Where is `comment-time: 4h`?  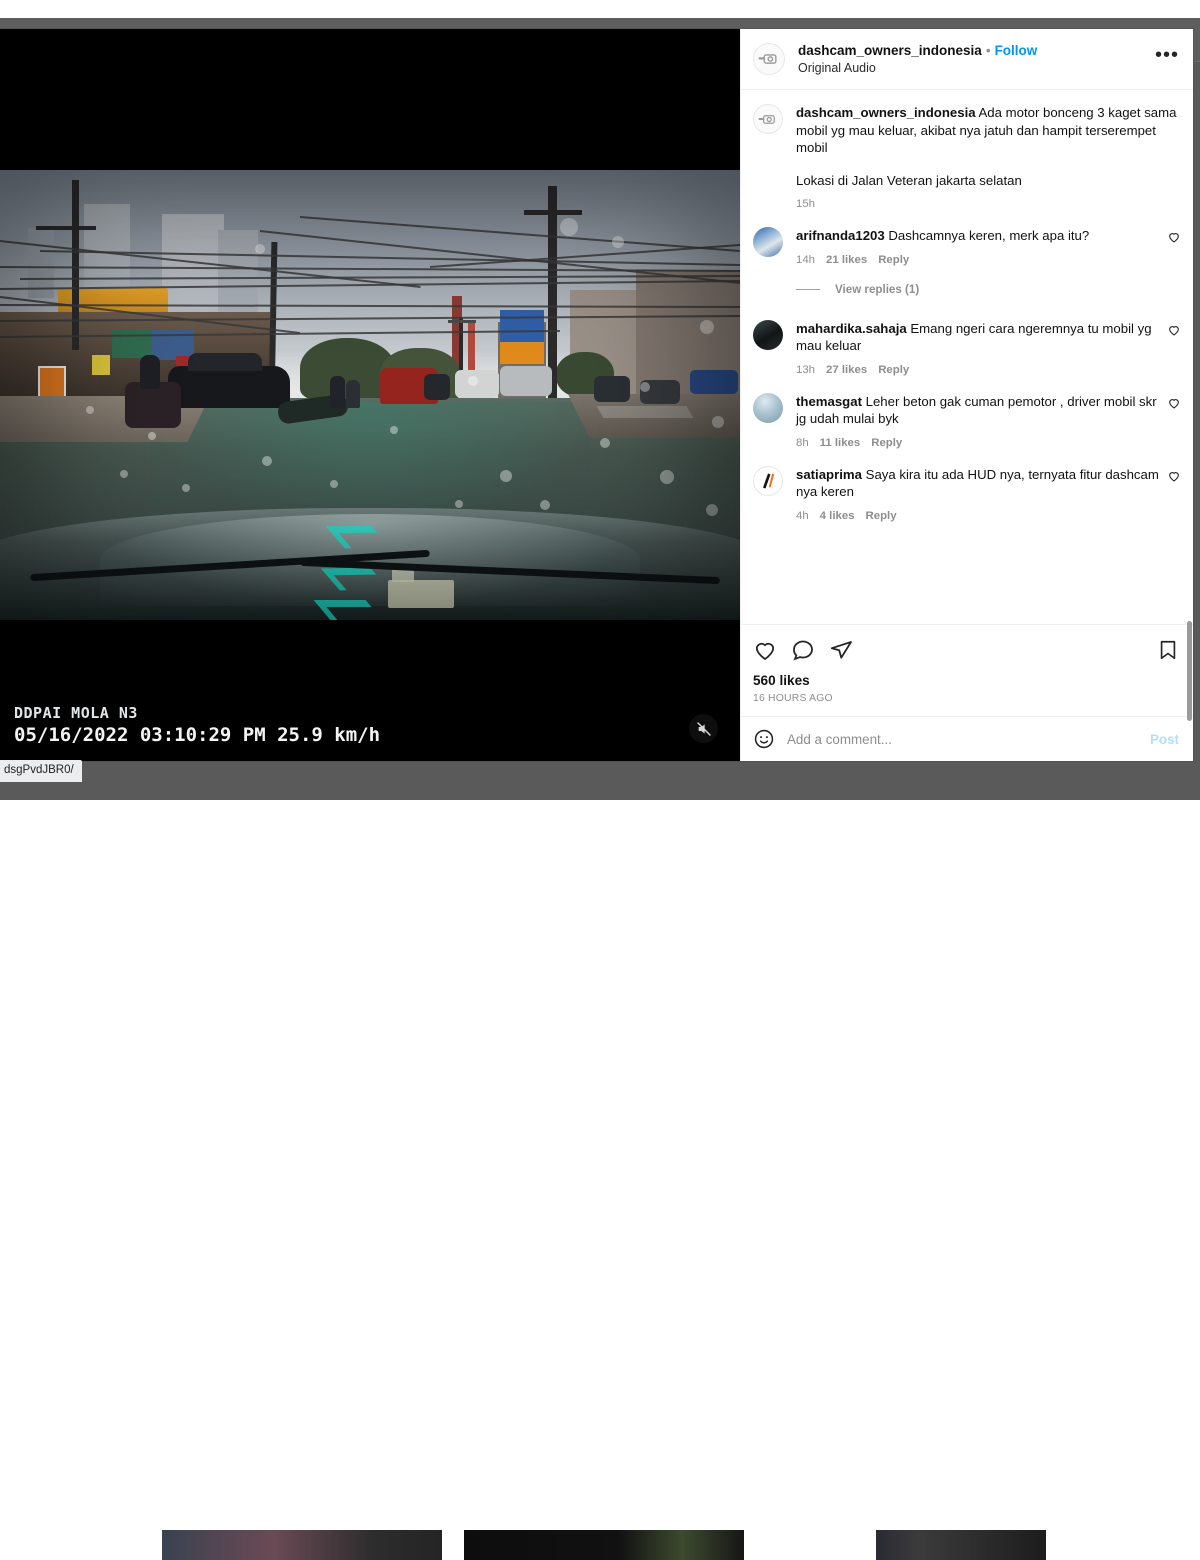
comment-time: 4h is located at coordinates (802, 515).